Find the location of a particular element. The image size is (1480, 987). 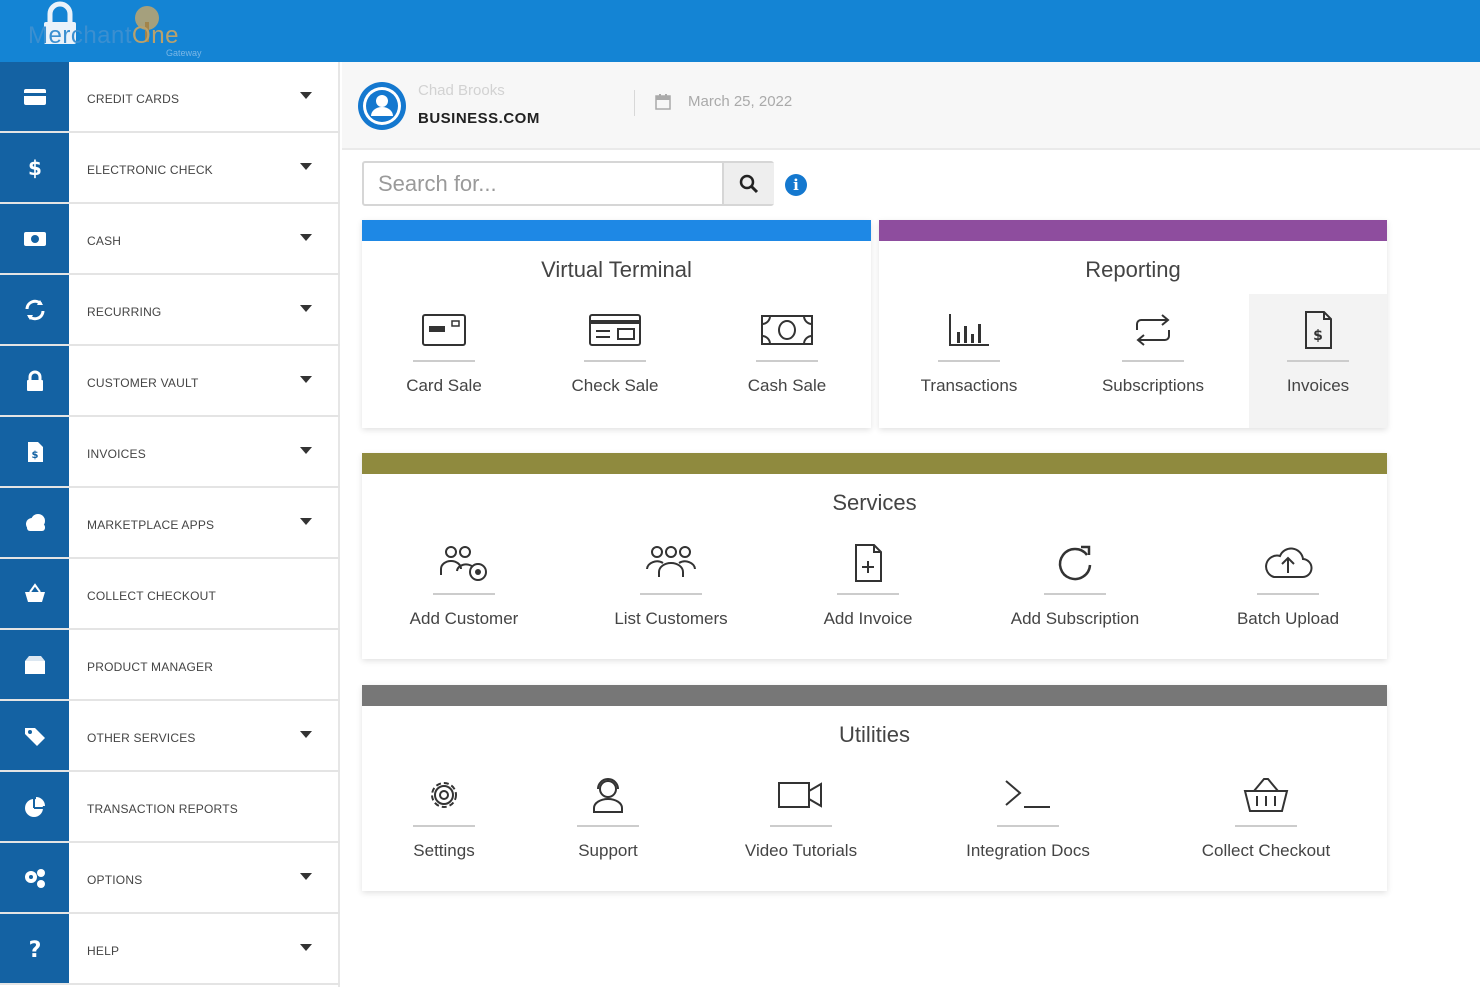

sidebar-item-invoices: $ INVOICES is located at coordinates (170, 452).